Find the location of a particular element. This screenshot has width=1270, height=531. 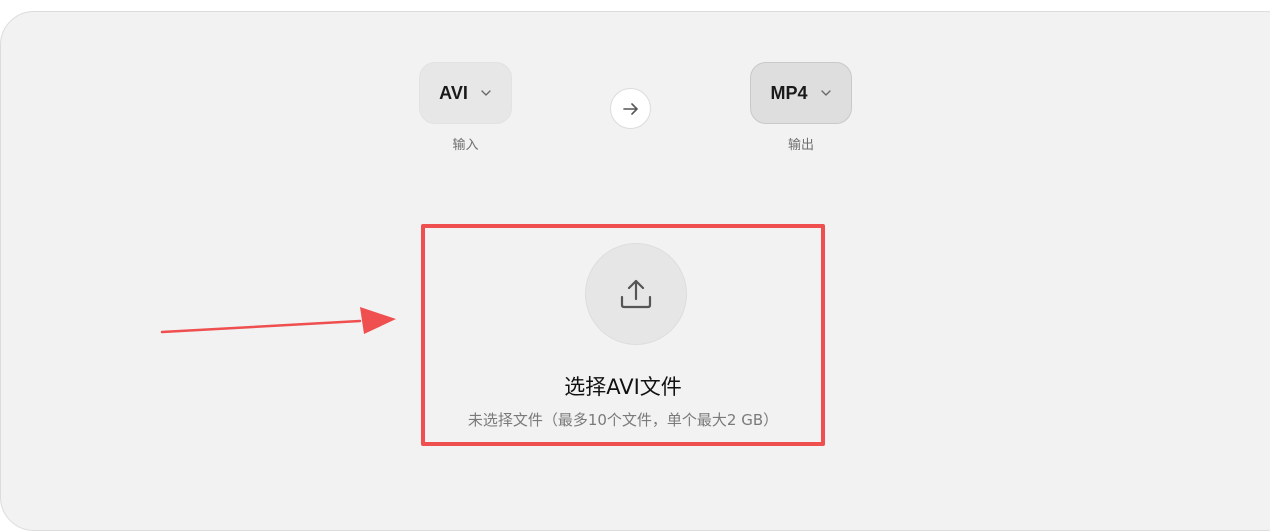

output-format-group: MP4 输出 is located at coordinates (801, 107).